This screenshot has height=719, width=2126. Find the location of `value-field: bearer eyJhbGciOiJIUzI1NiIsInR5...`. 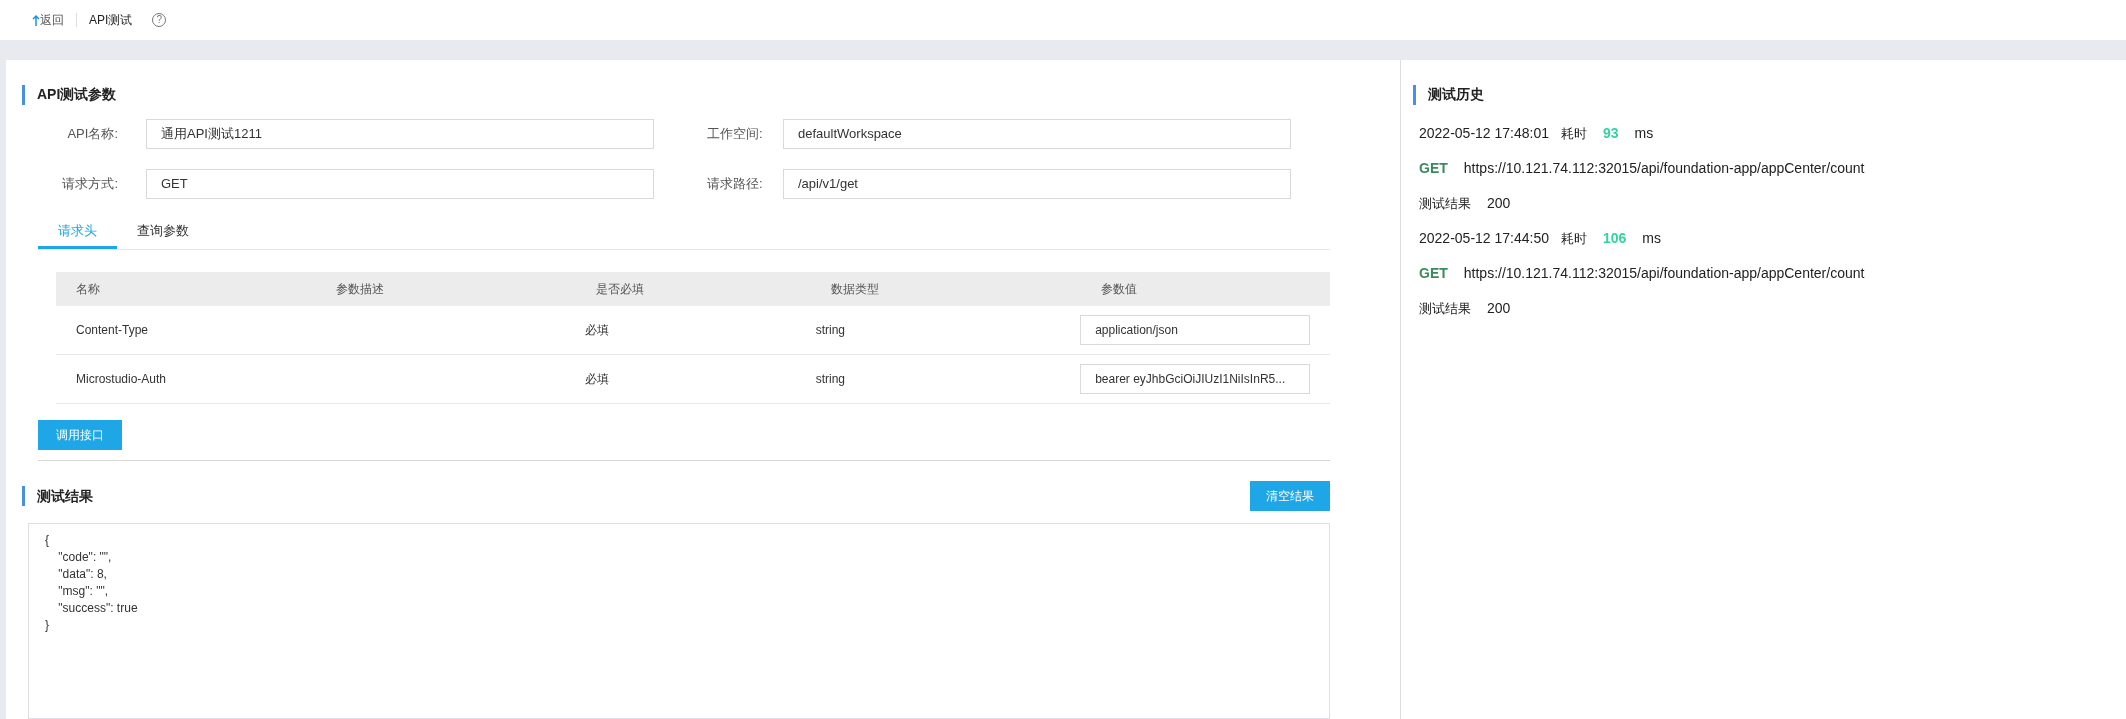

value-field: bearer eyJhbGciOiJIUzI1NiIsInR5... is located at coordinates (1195, 379).